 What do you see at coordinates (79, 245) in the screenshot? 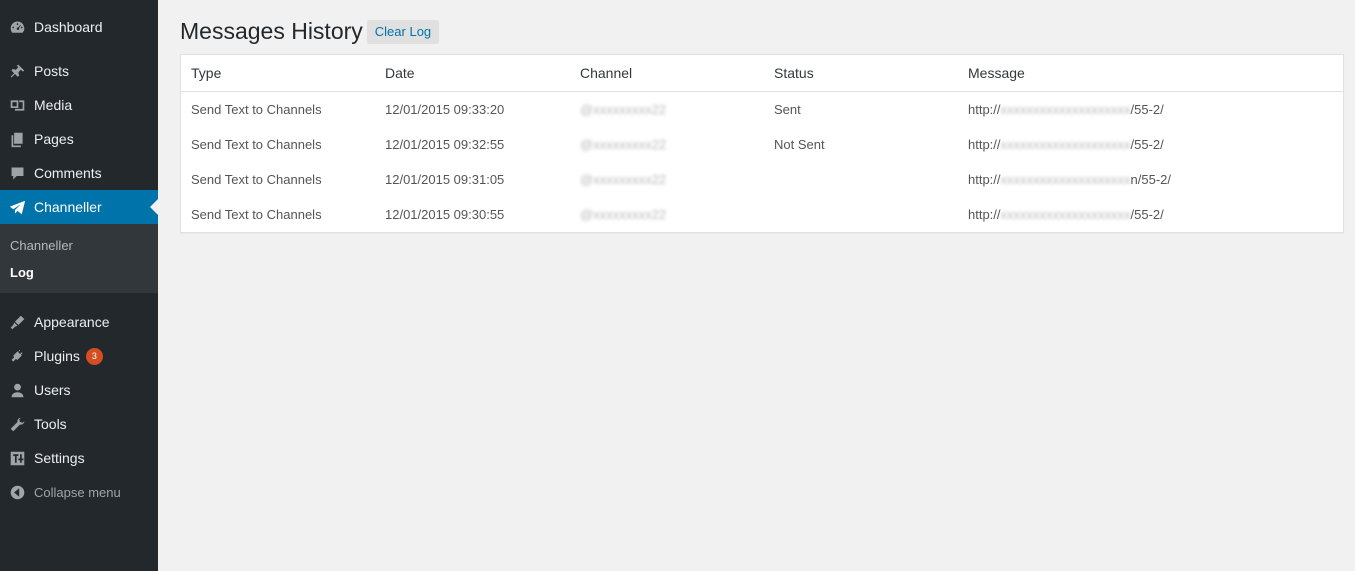
I see `submenu-item-channeller: Channeller` at bounding box center [79, 245].